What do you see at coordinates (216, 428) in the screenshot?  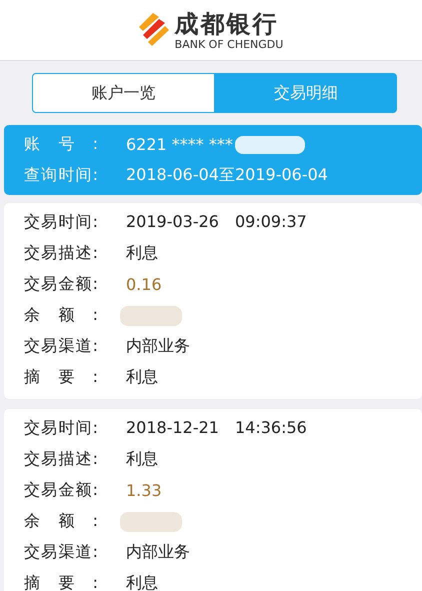 I see `field-value: 2018-12-21 14:36:56` at bounding box center [216, 428].